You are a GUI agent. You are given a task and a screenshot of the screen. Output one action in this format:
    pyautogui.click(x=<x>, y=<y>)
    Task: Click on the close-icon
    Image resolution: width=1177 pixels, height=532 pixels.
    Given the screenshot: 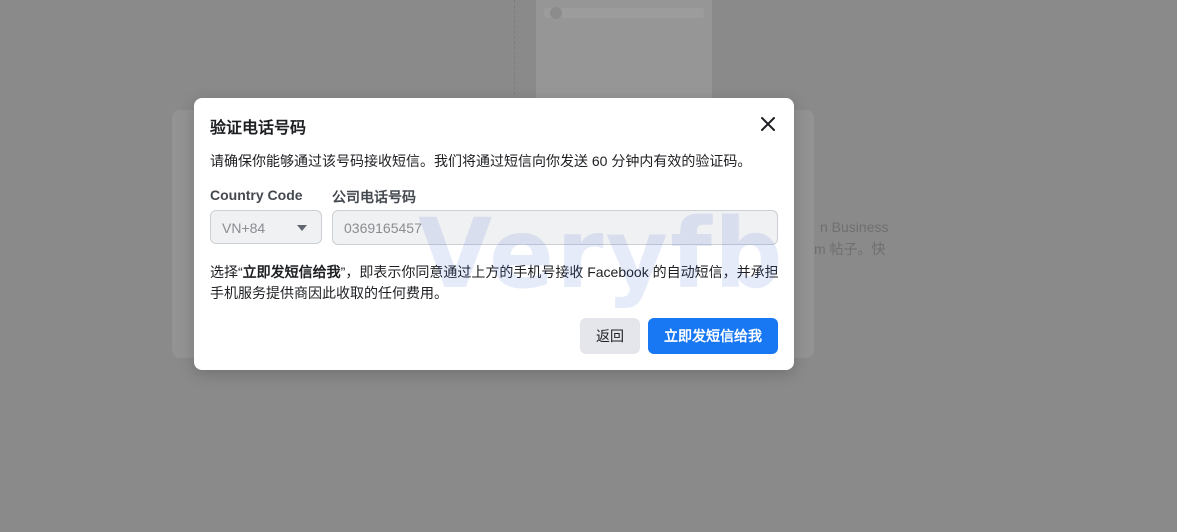 What is the action you would take?
    pyautogui.click(x=768, y=124)
    